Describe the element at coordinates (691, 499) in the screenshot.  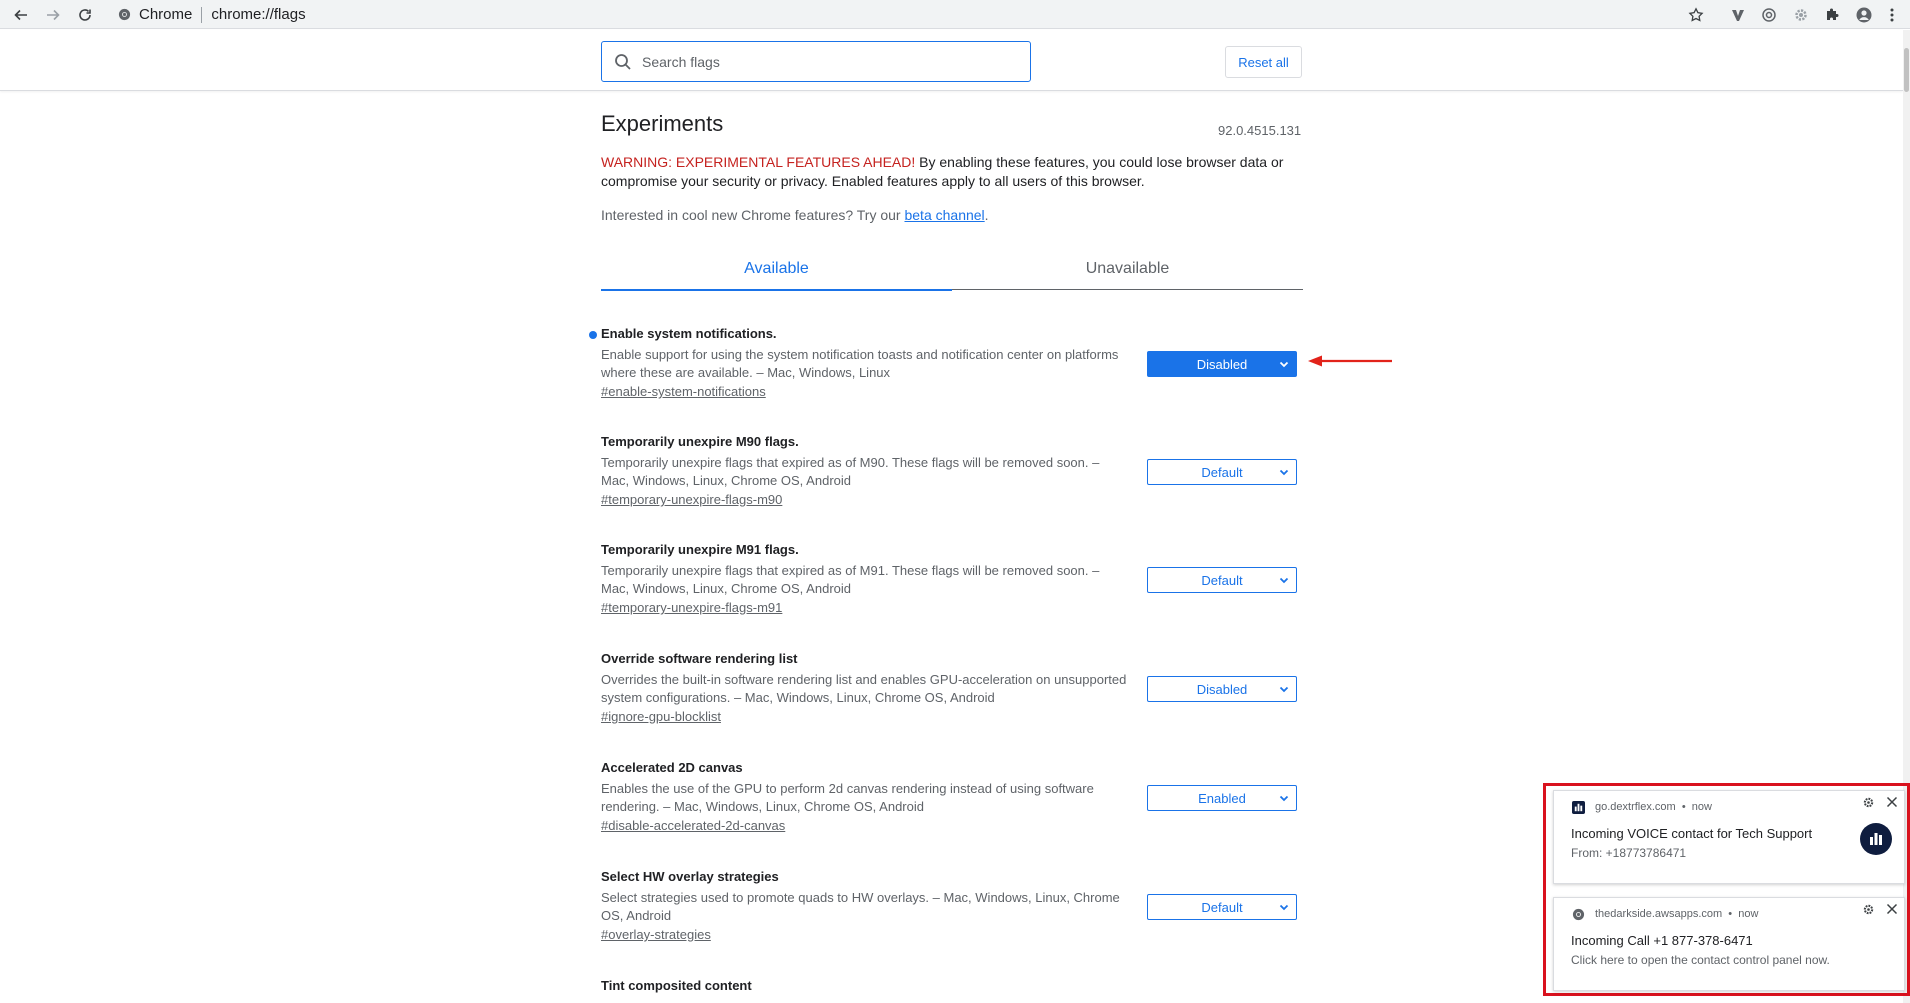
I see `flag-permalink: #temporary-unexpire-flags-m90` at that location.